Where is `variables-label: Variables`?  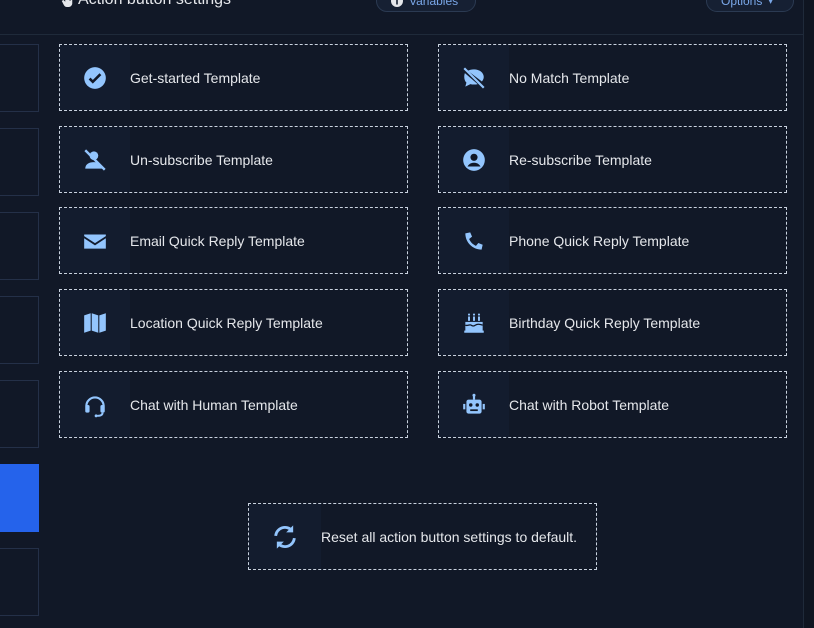
variables-label: Variables is located at coordinates (434, 4).